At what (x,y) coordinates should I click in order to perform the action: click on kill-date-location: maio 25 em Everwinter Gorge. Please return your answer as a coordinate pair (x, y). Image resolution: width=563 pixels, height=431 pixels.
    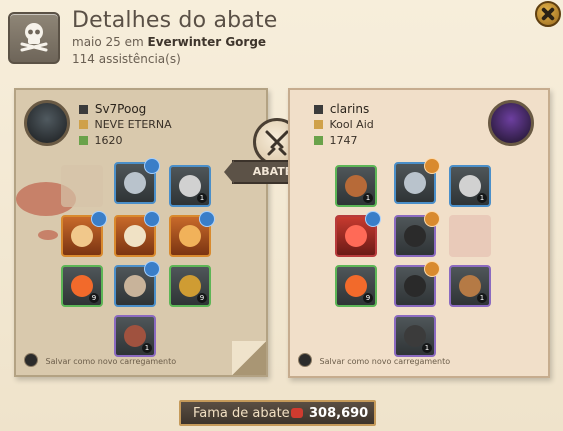
    Looking at the image, I should click on (169, 42).